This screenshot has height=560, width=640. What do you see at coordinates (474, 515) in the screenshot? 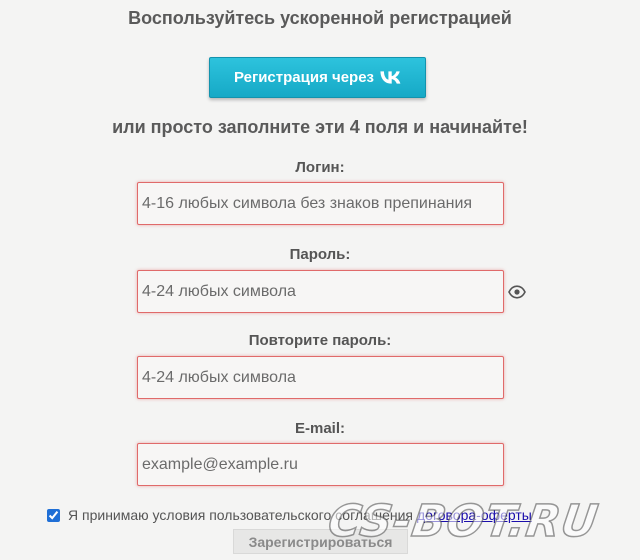
I see `offer-agreement-link: договора-оферты` at bounding box center [474, 515].